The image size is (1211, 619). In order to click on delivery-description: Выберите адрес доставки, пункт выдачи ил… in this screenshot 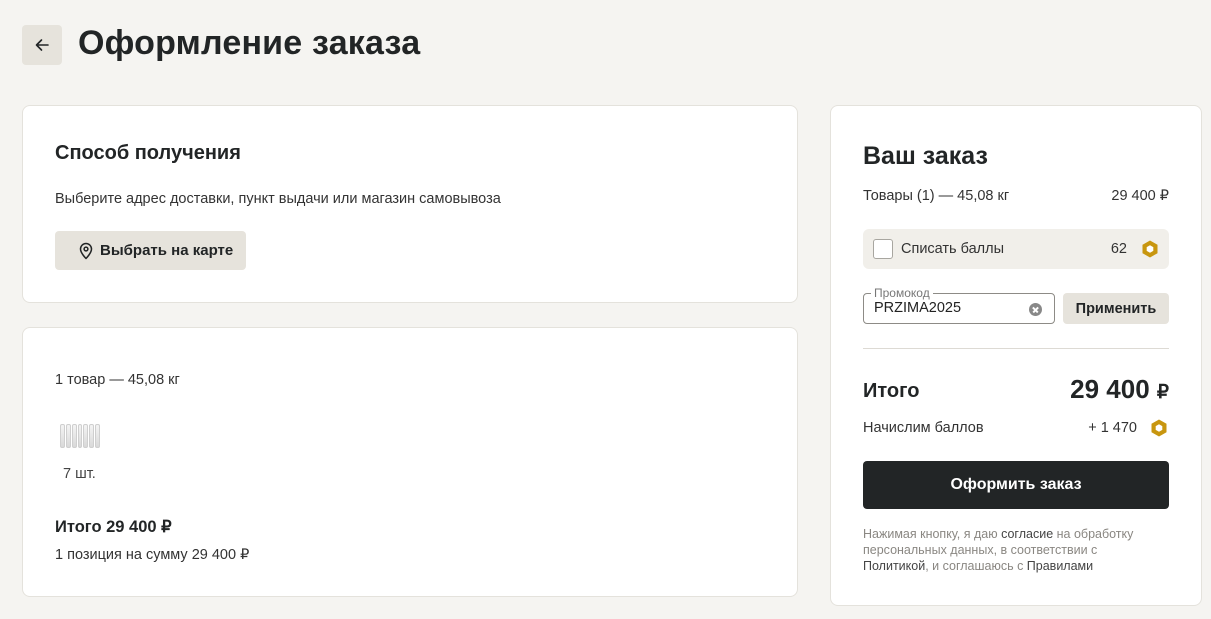, I will do `click(278, 199)`.